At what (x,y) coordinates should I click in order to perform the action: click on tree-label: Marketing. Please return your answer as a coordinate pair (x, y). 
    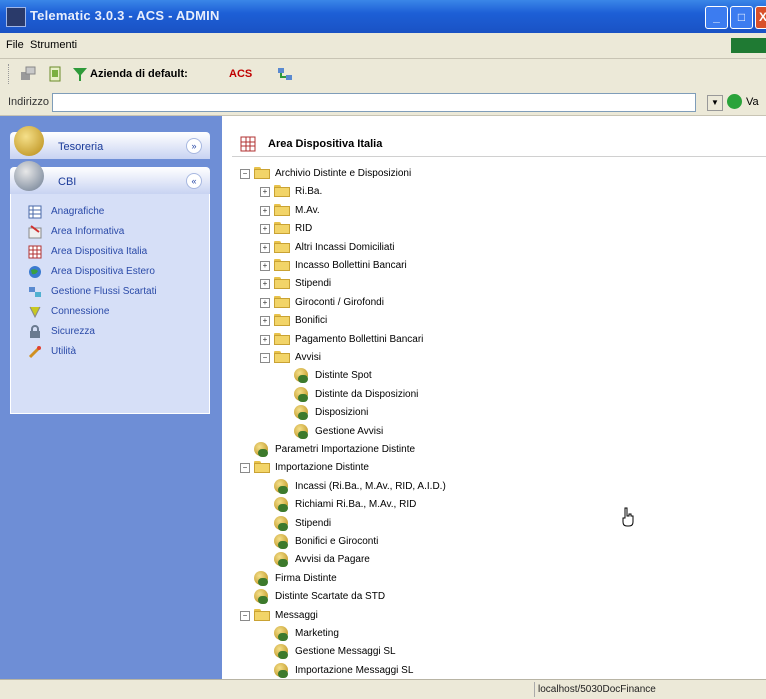
    Looking at the image, I should click on (317, 633).